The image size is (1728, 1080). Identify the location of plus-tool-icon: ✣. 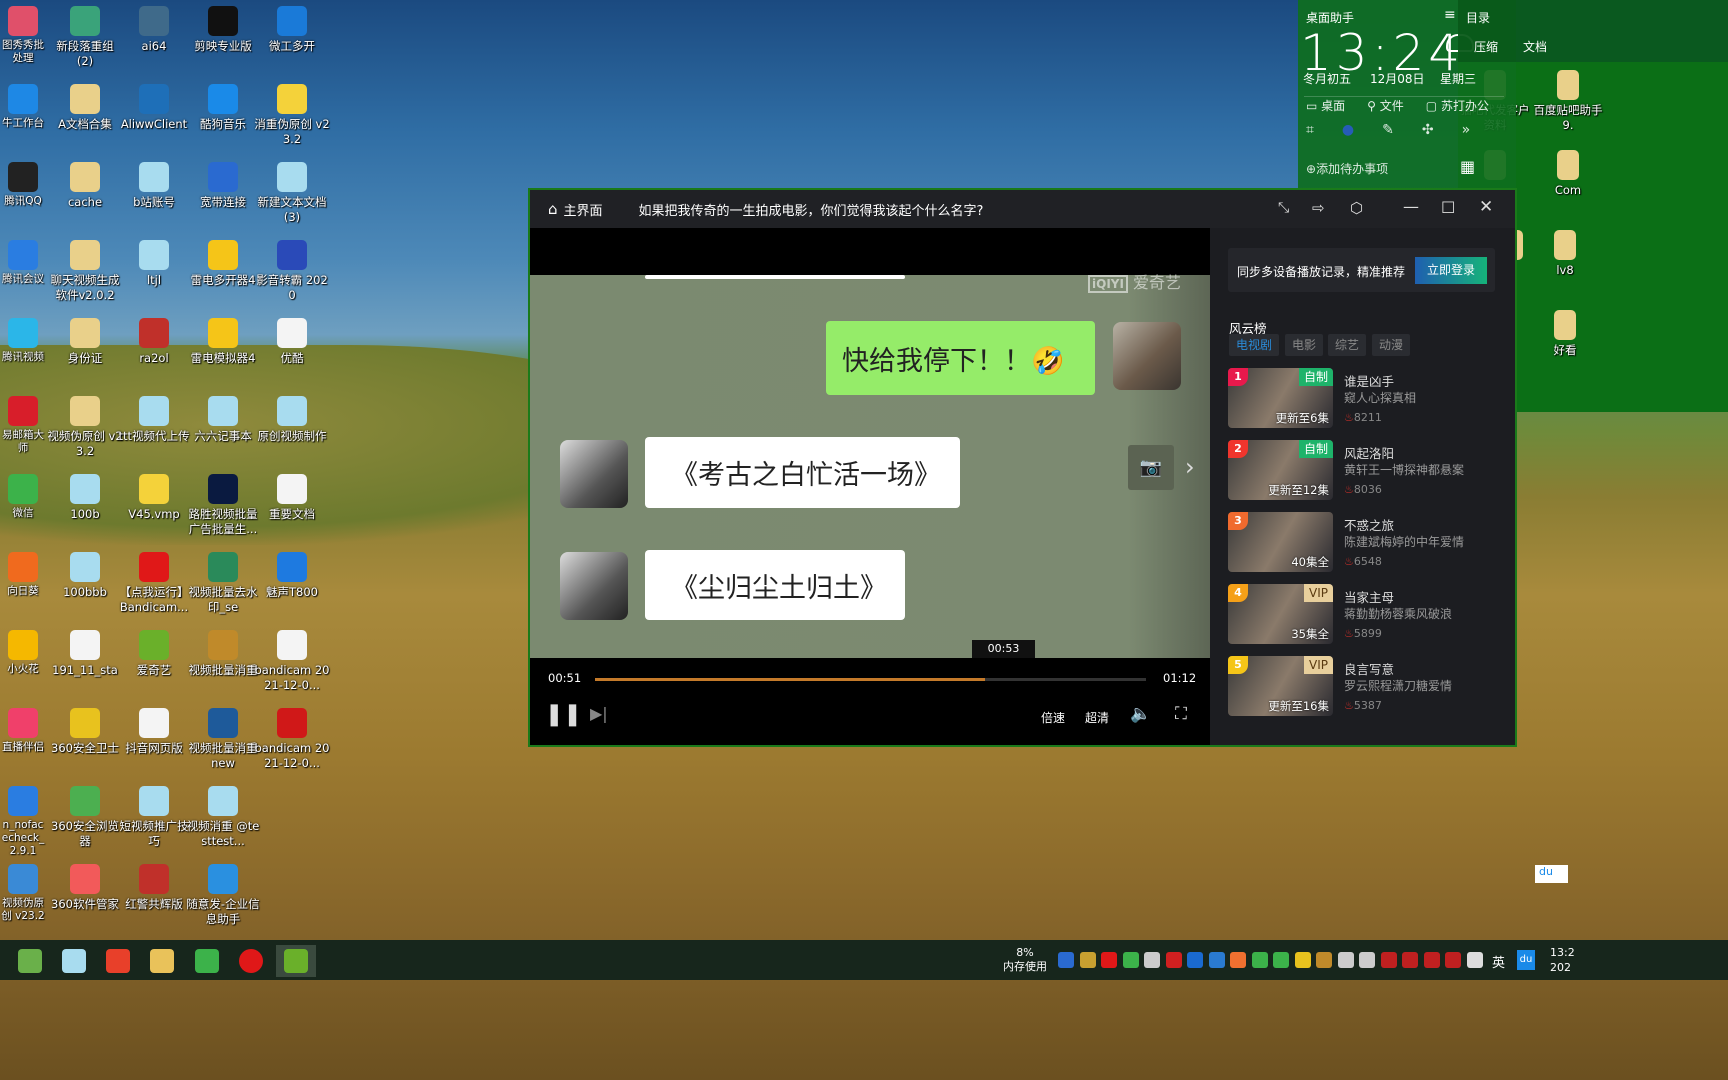
(1428, 130).